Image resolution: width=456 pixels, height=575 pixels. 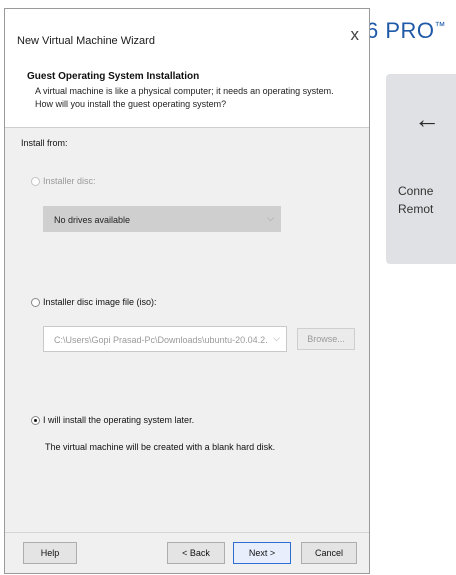 I want to click on dialog-footer: Help < Back Next > Cancel, so click(x=187, y=552).